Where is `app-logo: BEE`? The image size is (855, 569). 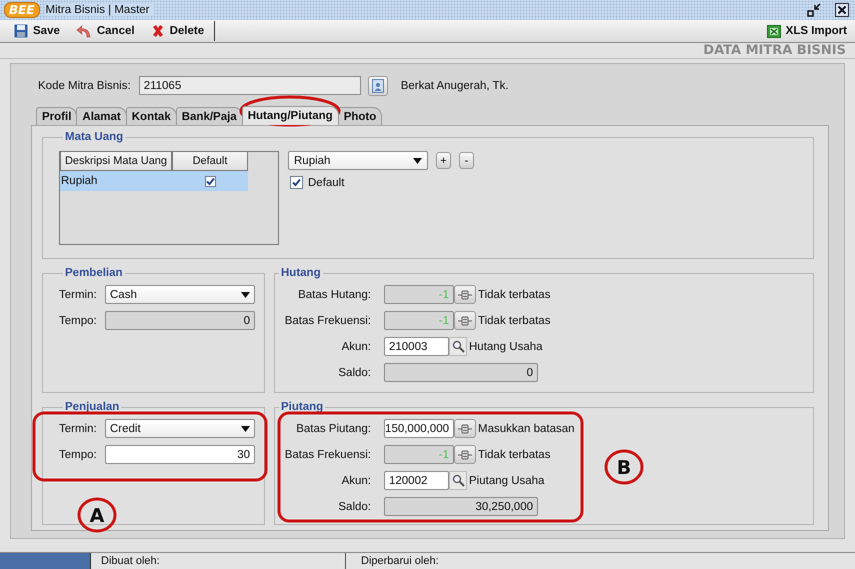 app-logo: BEE is located at coordinates (22, 10).